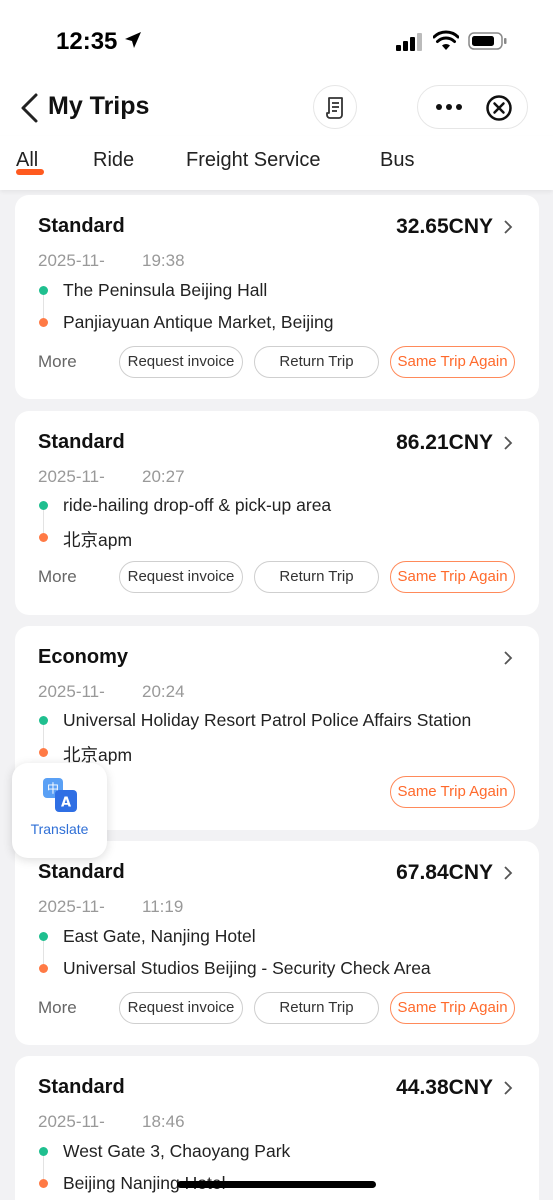 This screenshot has height=1200, width=553. I want to click on translate-button: 中 A Translate, so click(59, 810).